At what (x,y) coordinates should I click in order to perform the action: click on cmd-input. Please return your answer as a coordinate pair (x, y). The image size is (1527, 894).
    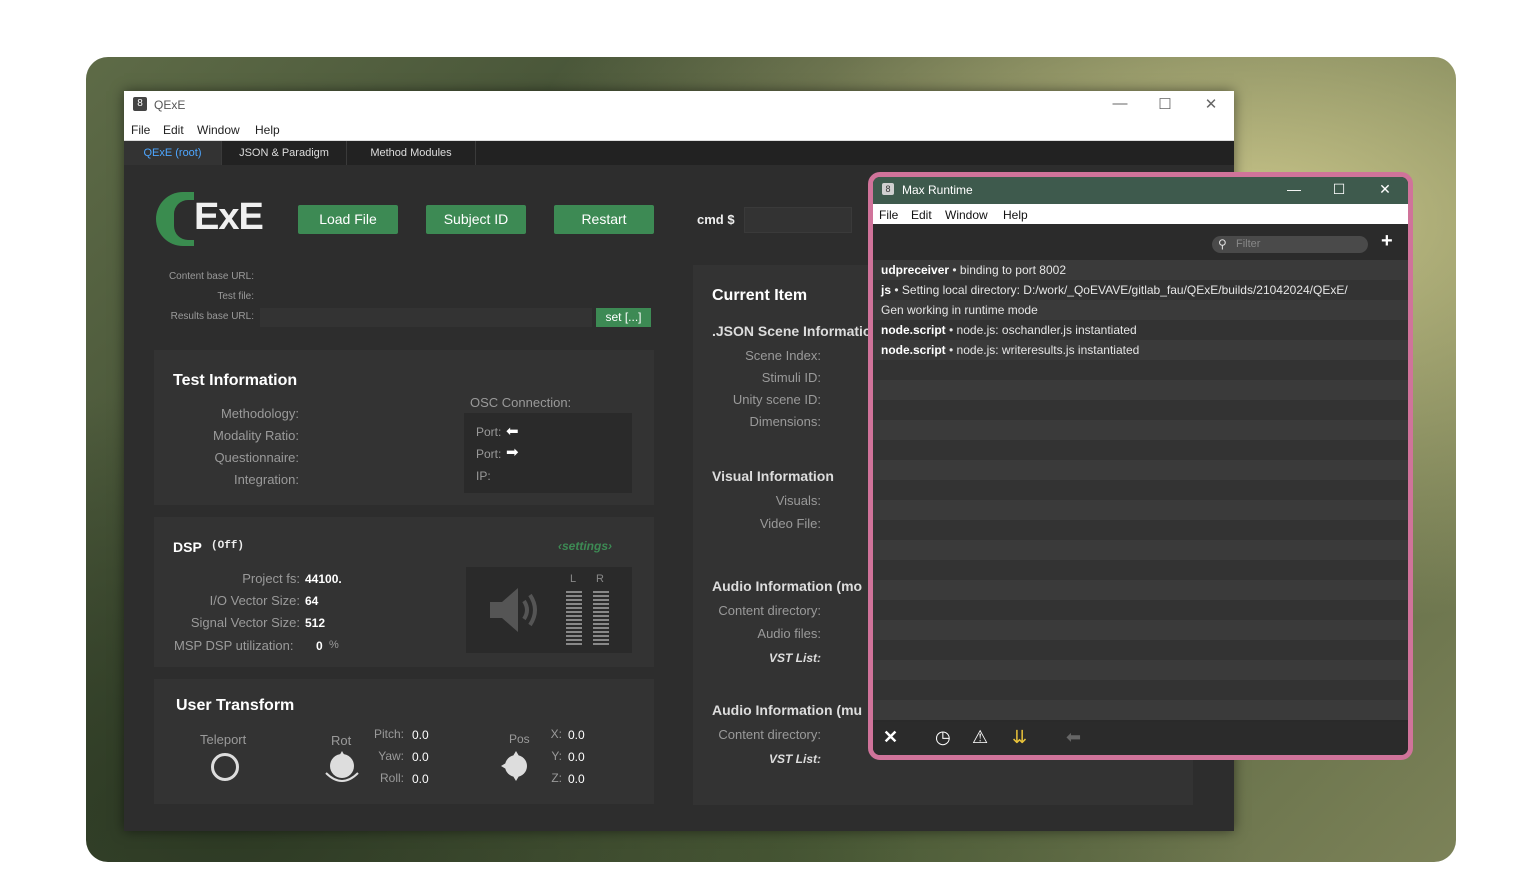
    Looking at the image, I should click on (798, 220).